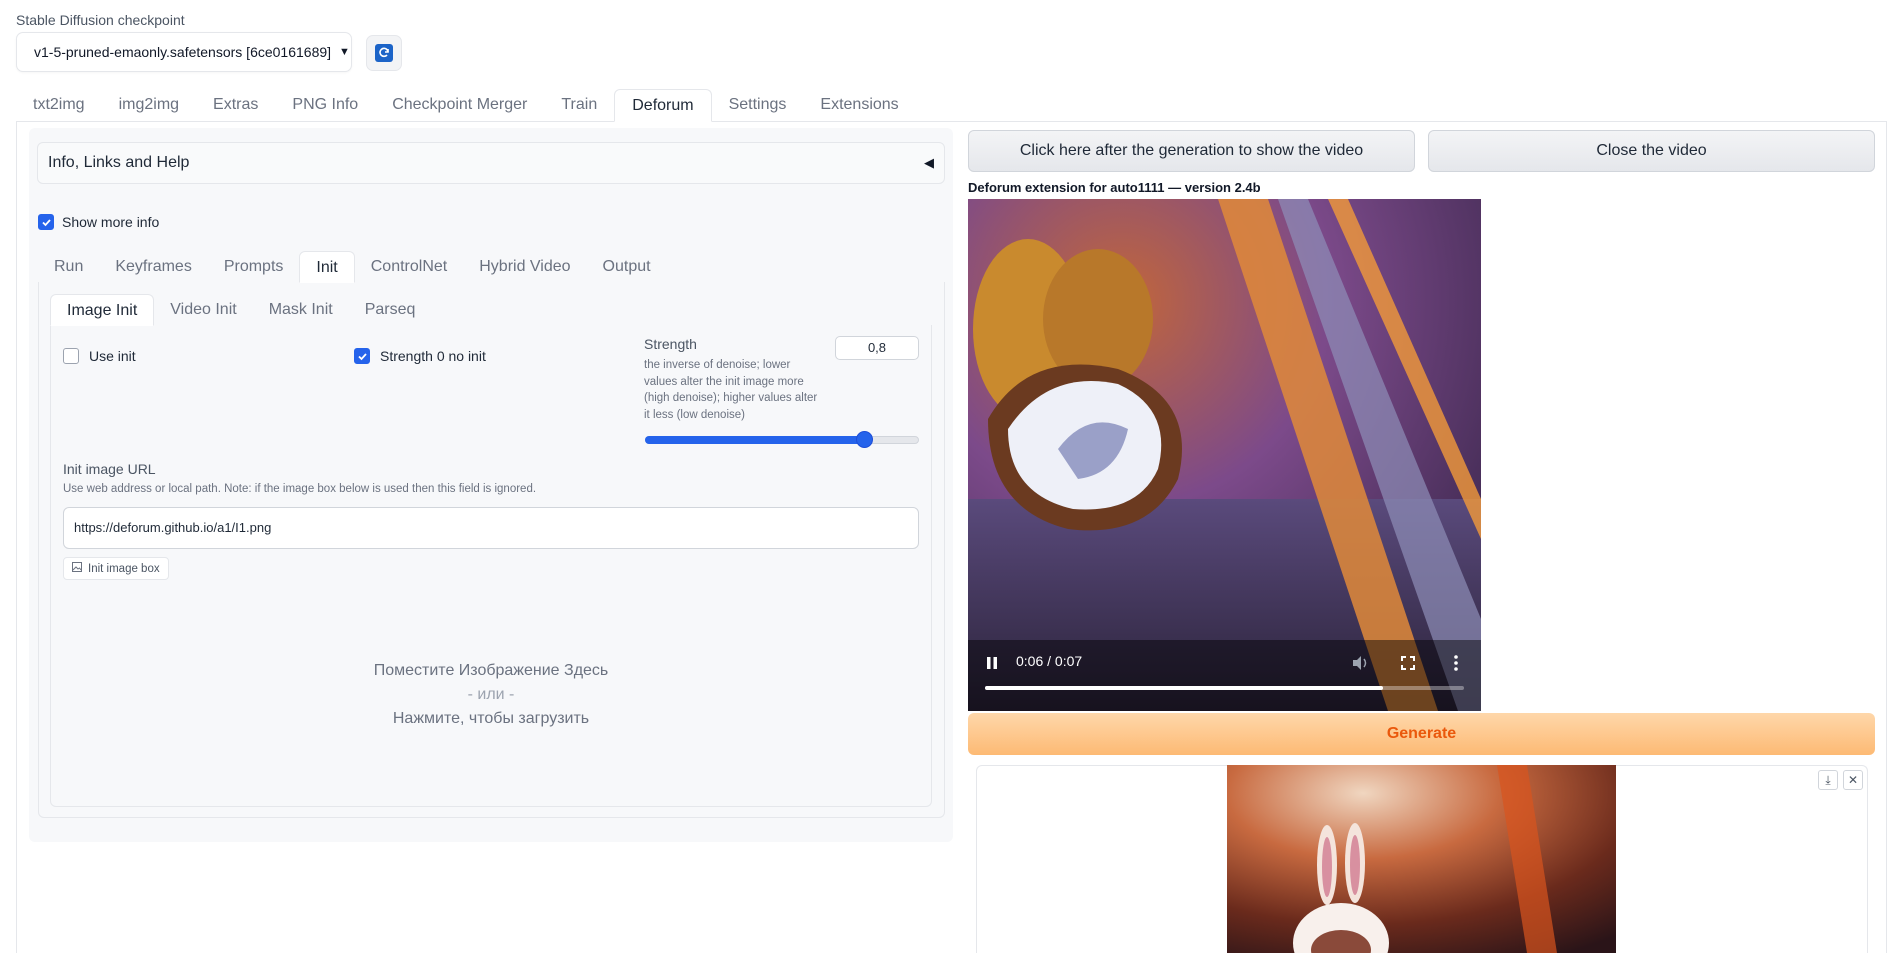 This screenshot has width=1896, height=953. What do you see at coordinates (68, 266) in the screenshot?
I see `deforum-tab-run: Run` at bounding box center [68, 266].